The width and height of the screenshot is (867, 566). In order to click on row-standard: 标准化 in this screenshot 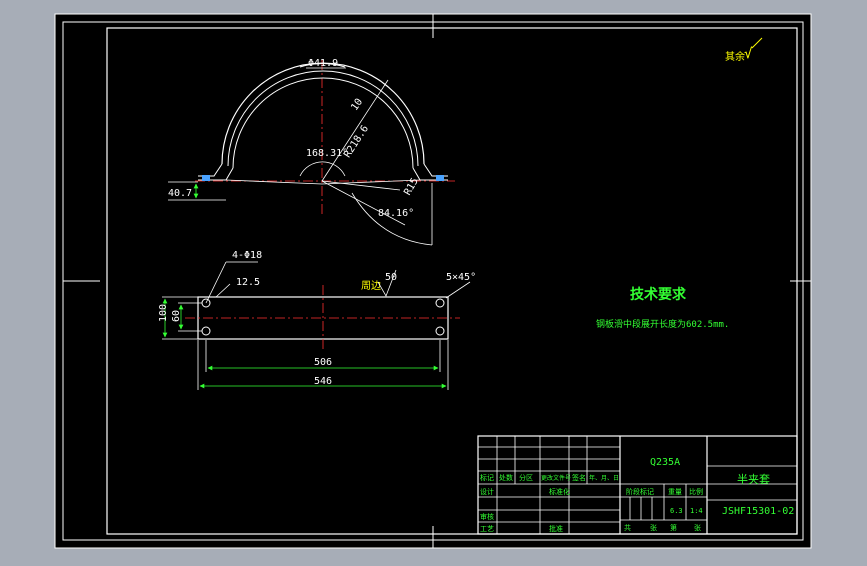, I will do `click(559, 491)`.